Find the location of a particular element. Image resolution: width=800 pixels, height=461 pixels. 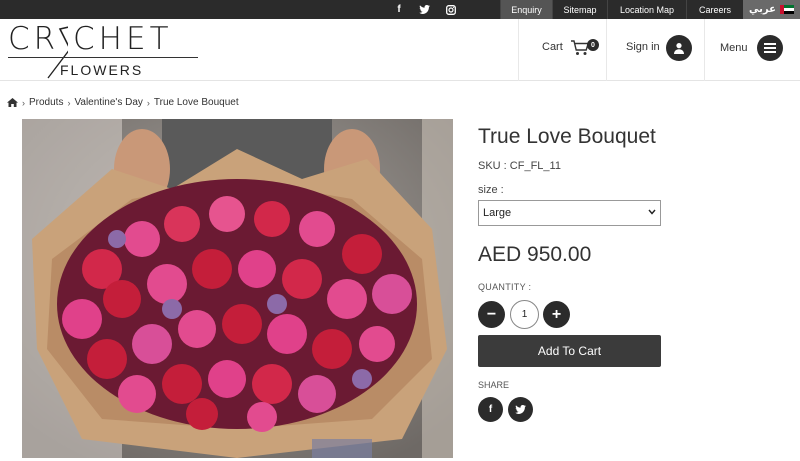

product-title: True Love Bouquet is located at coordinates (567, 136).